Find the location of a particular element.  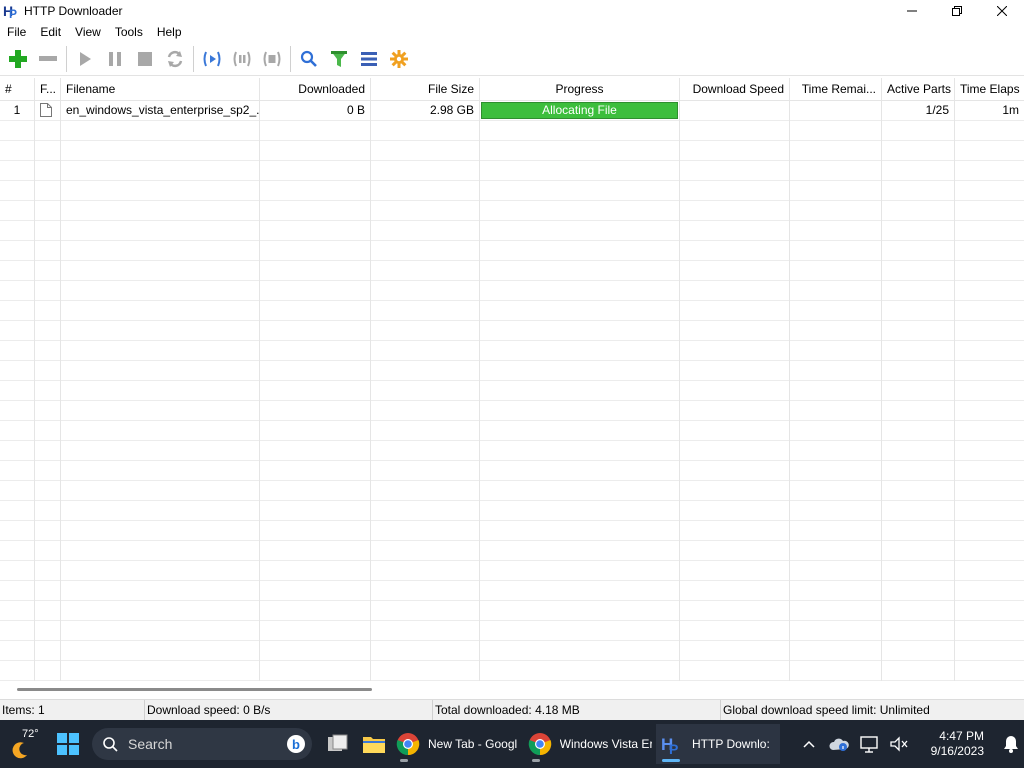

weather-widget: 72° is located at coordinates (25, 744).